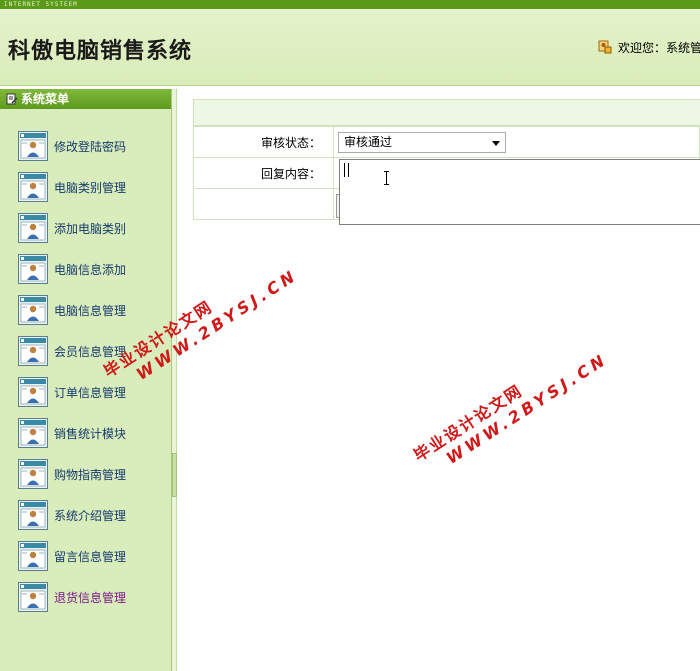 This screenshot has width=700, height=671. Describe the element at coordinates (263, 142) in the screenshot. I see `status-label: 审核状态：` at that location.